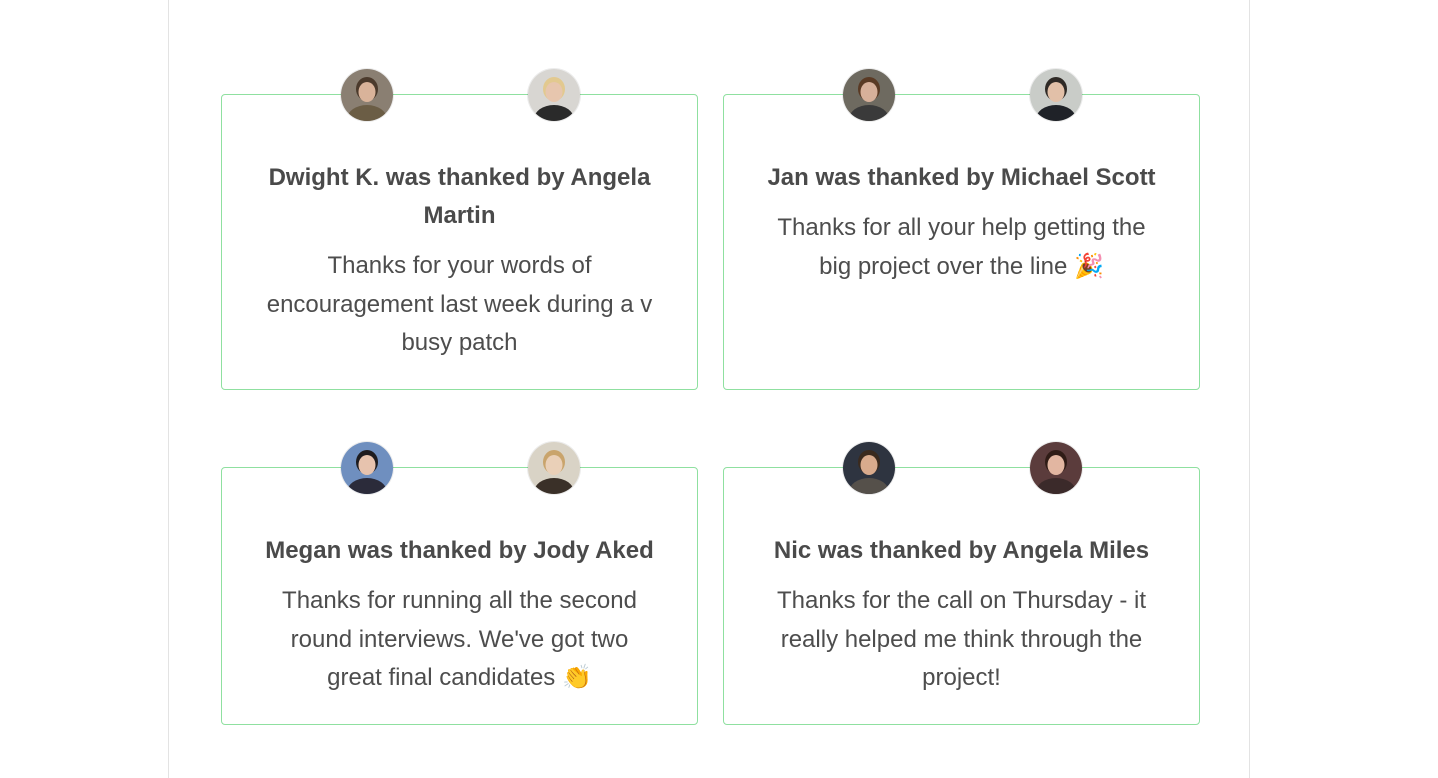  I want to click on michael-avatar, so click(1056, 95).